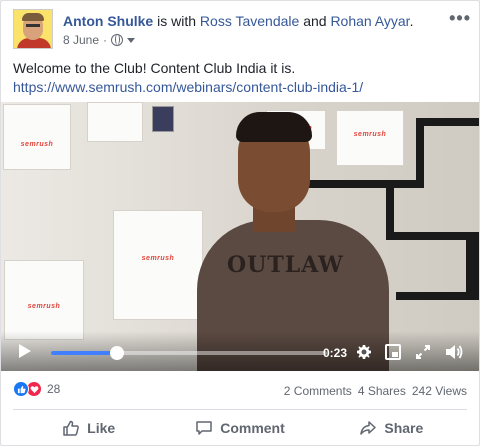  I want to click on bag-5: semrush, so click(158, 265).